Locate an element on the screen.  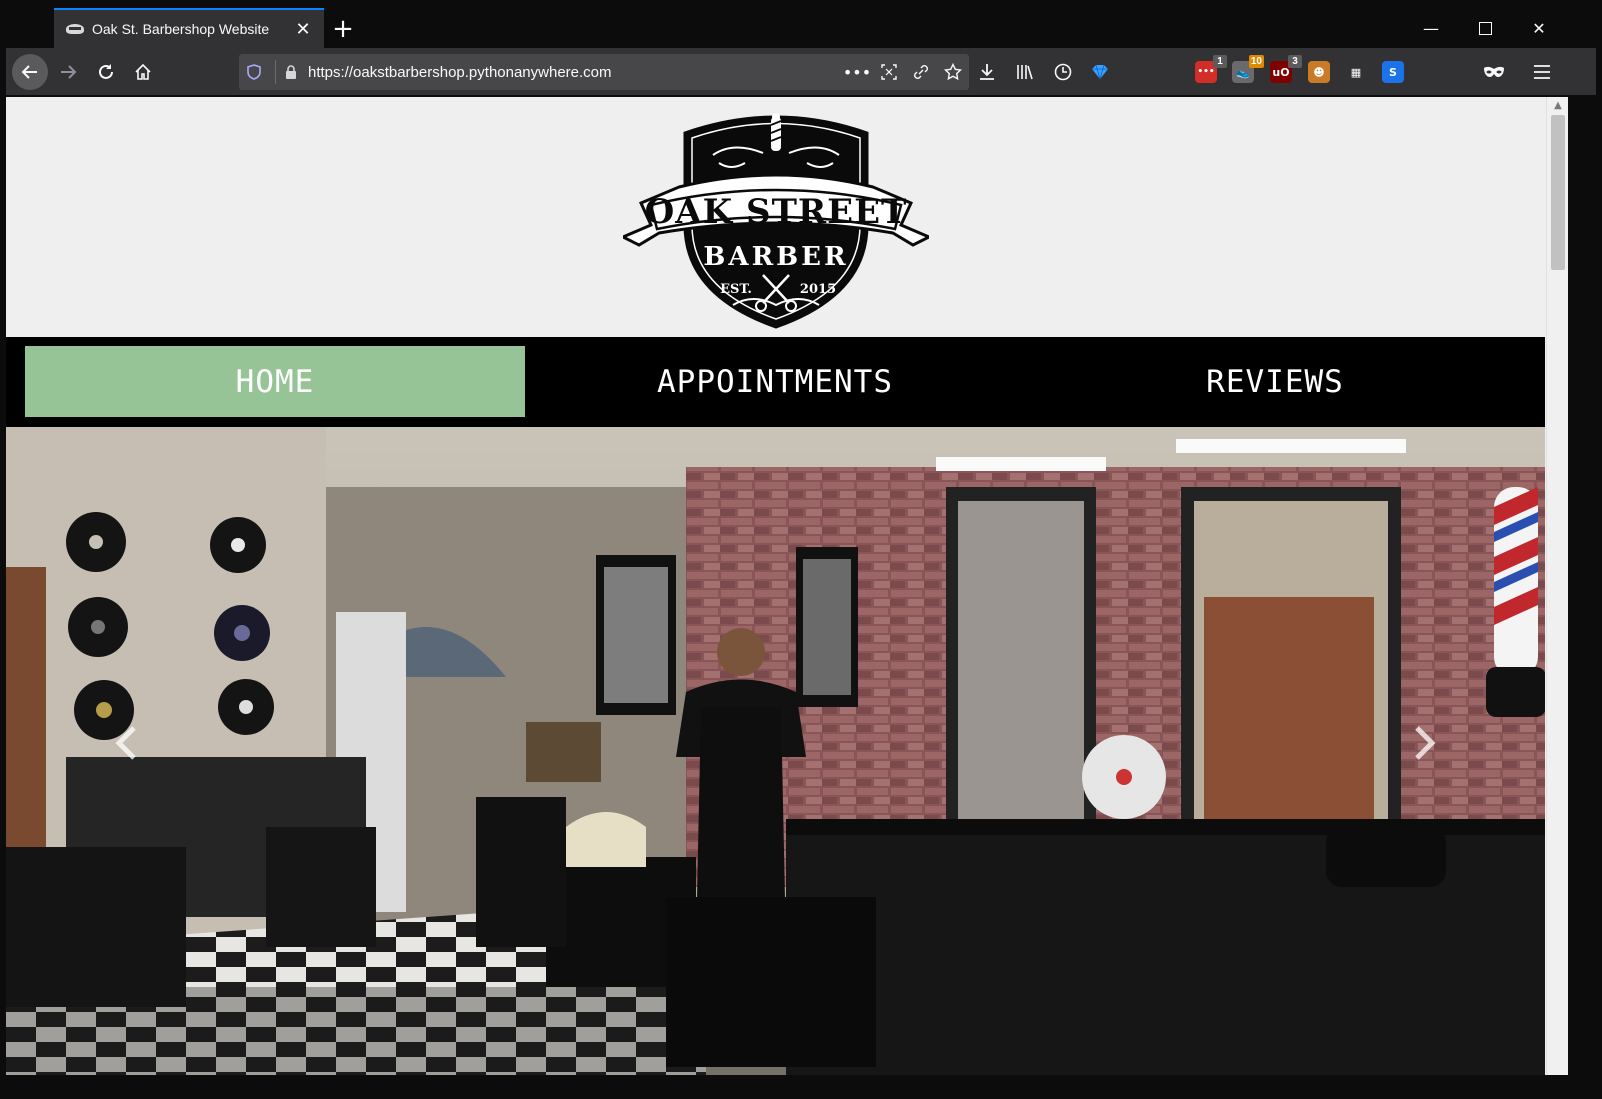
new-tab-button: + is located at coordinates (343, 29).